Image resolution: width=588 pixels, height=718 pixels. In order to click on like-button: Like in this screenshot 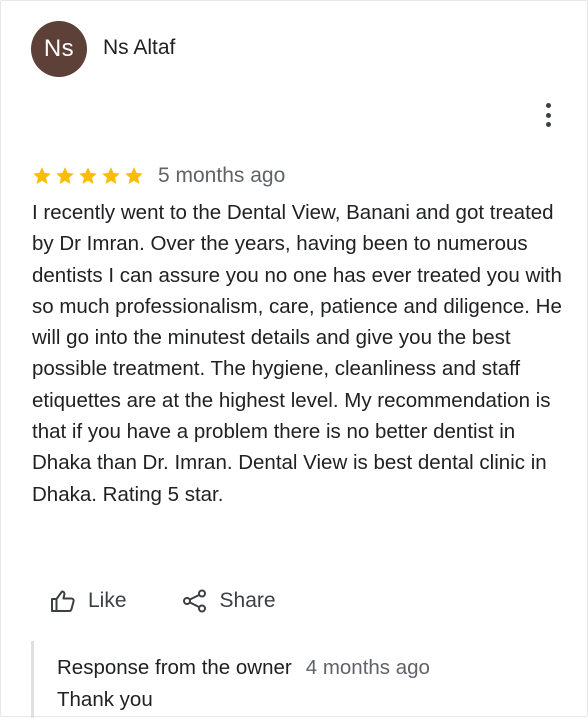, I will do `click(88, 601)`.